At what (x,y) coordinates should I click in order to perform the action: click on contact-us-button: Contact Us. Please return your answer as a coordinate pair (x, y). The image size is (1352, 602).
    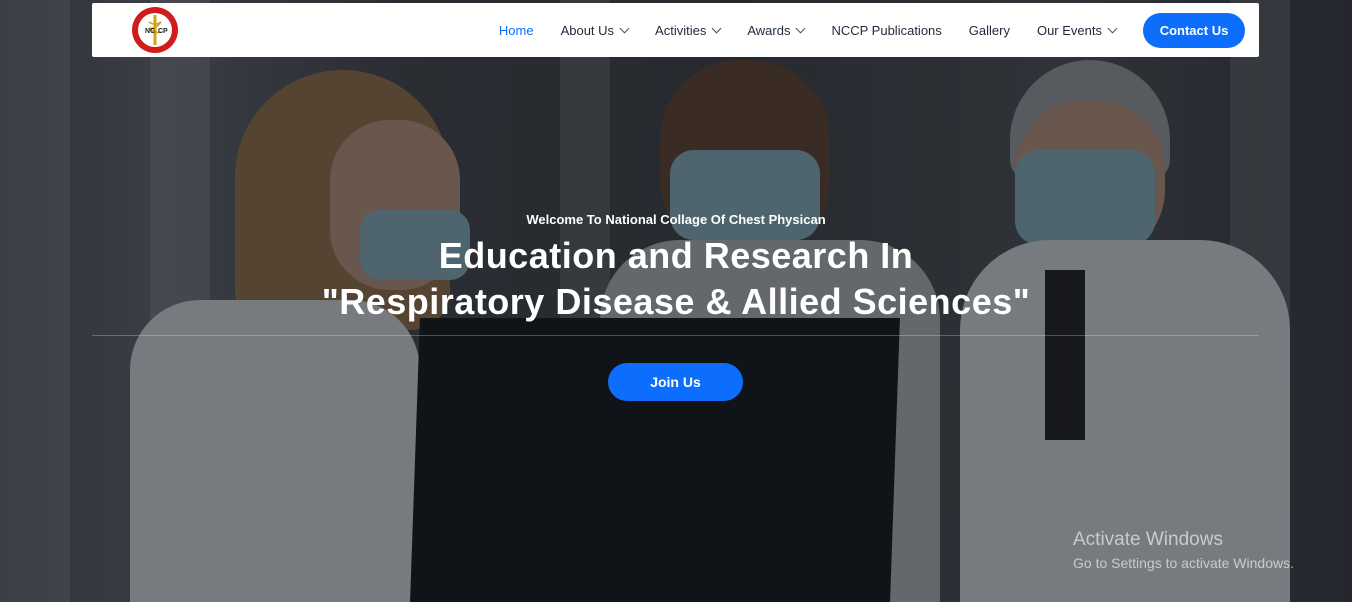
    Looking at the image, I should click on (1194, 30).